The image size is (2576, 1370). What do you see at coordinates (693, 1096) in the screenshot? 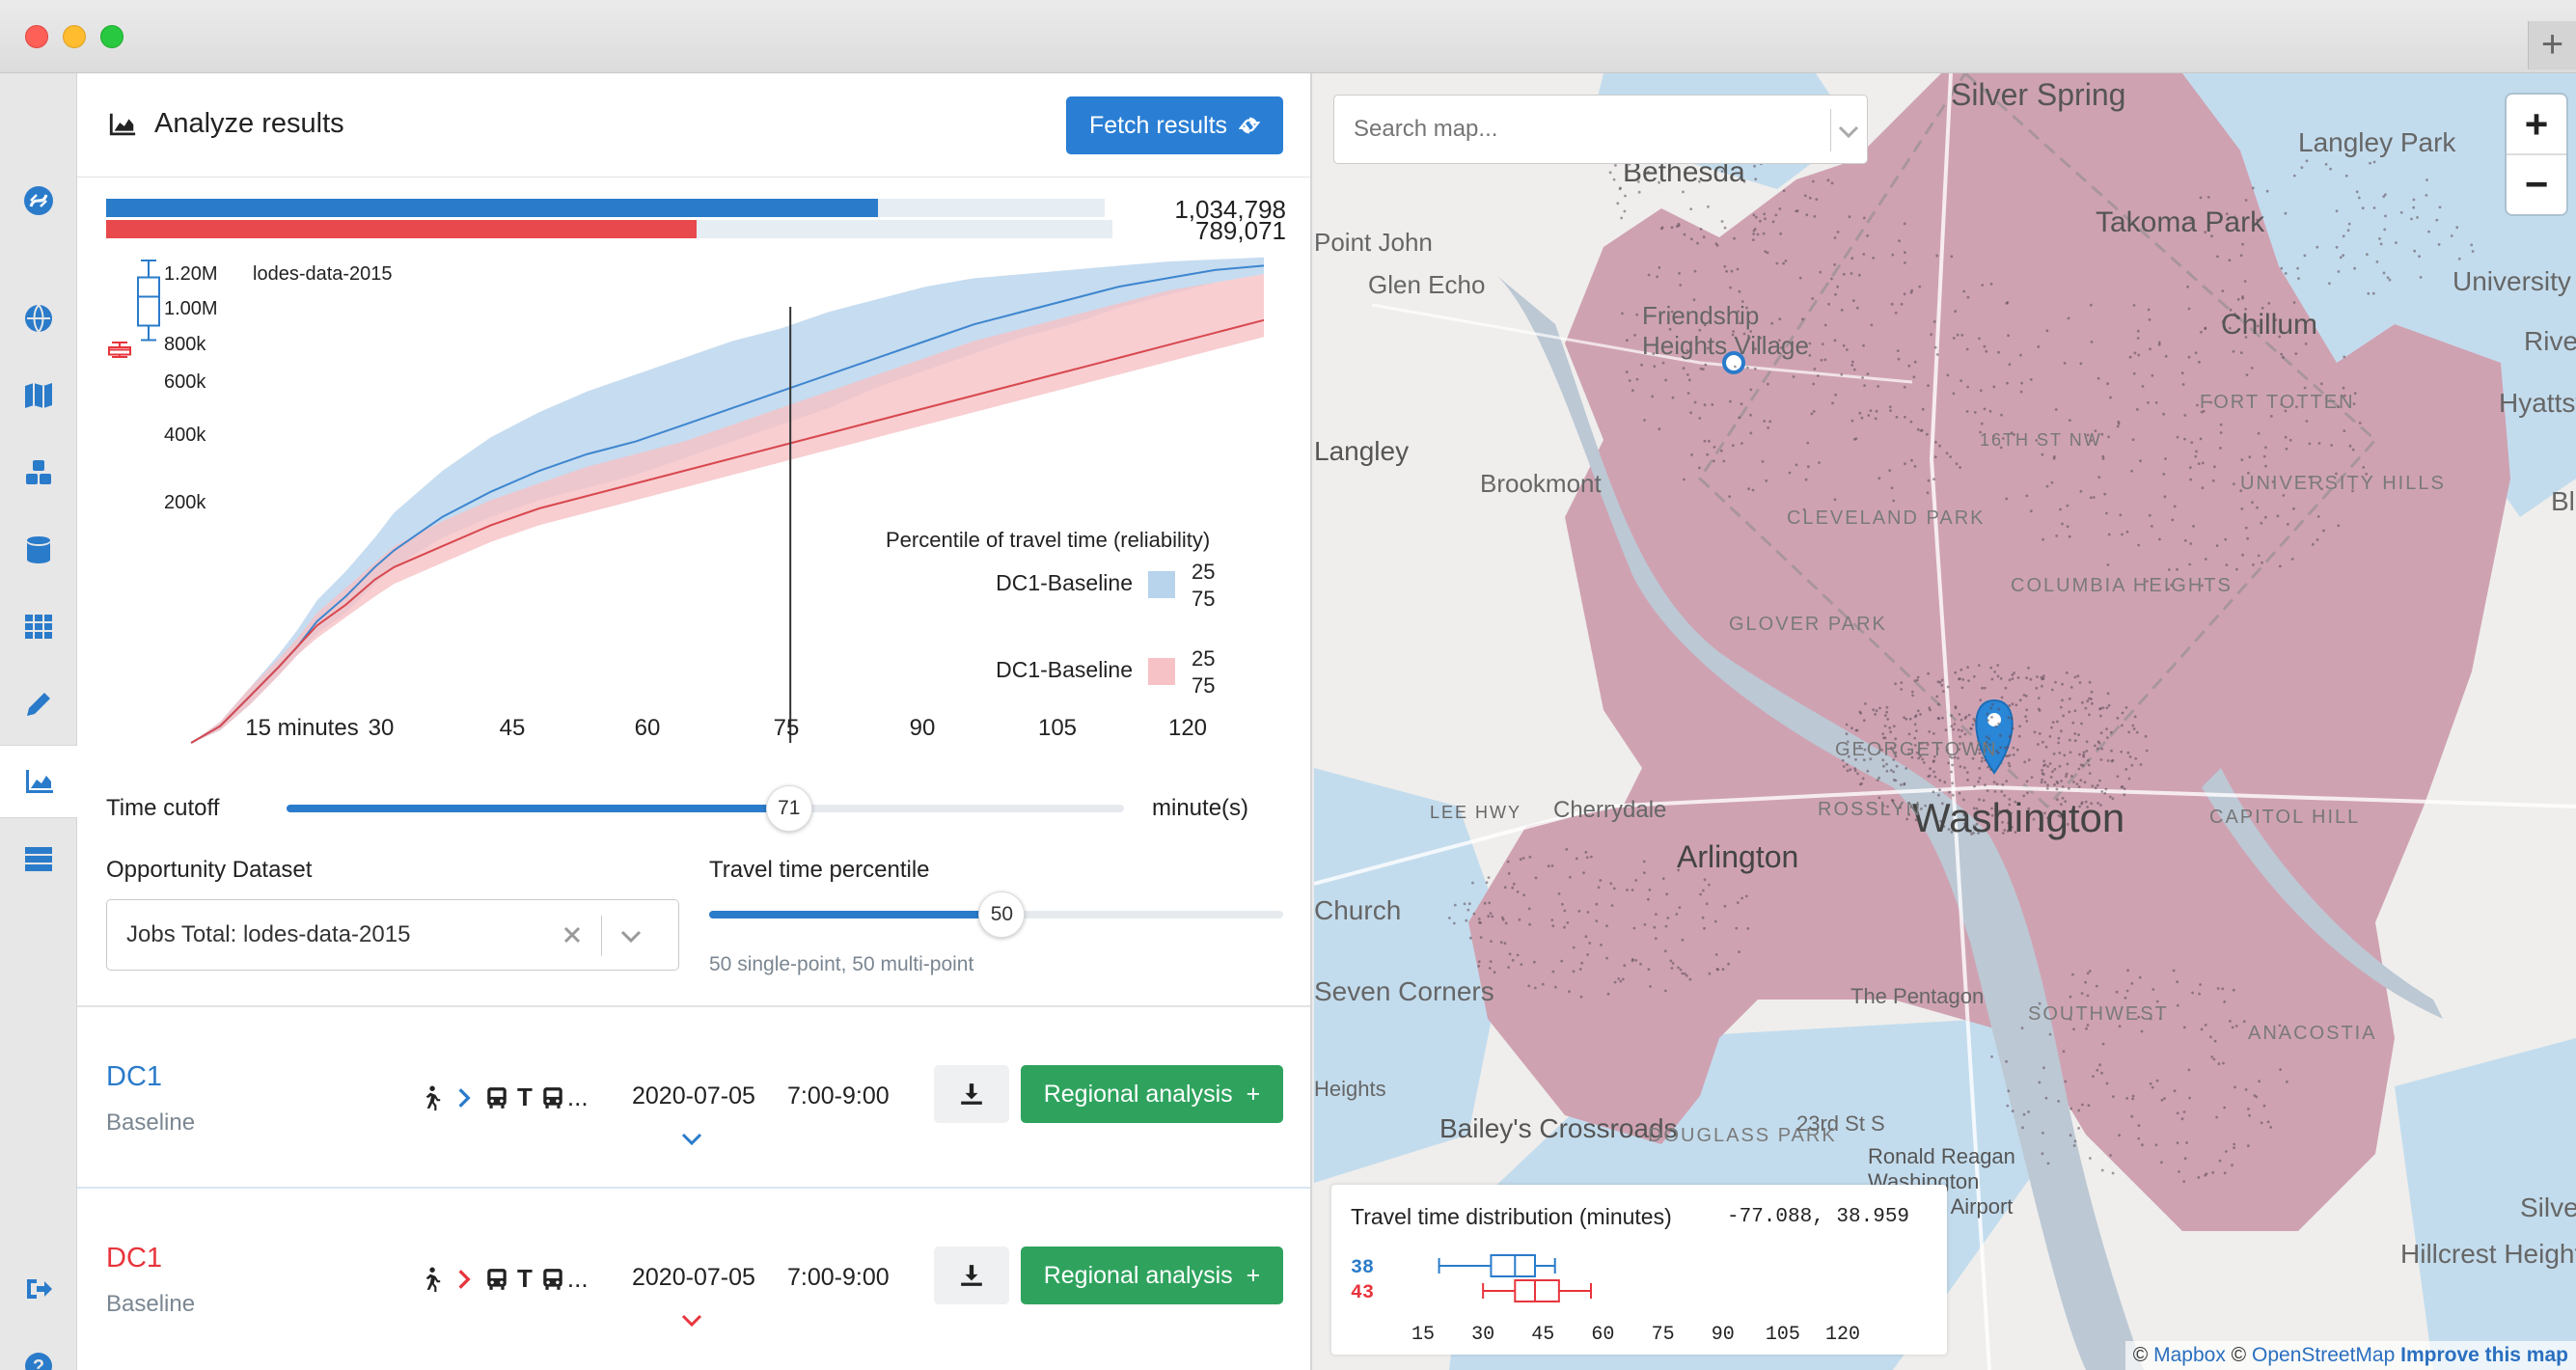
I see `analysis-date: 2020-07-05` at bounding box center [693, 1096].